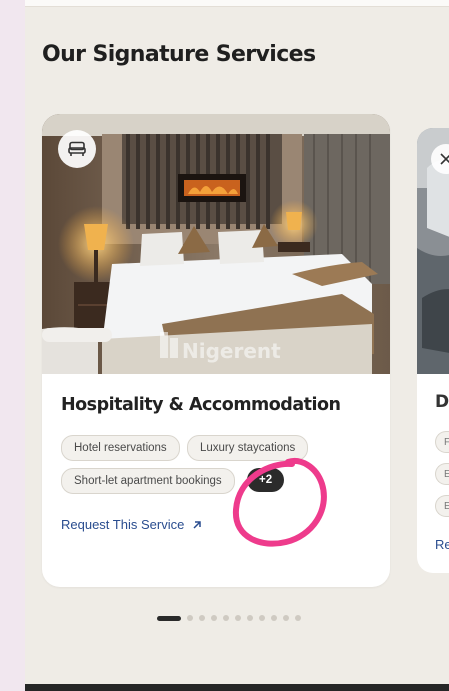  I want to click on service-card-next: D F E E Re, so click(433, 350).